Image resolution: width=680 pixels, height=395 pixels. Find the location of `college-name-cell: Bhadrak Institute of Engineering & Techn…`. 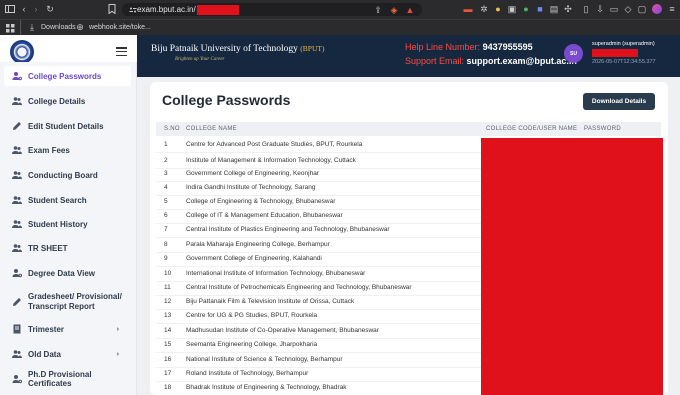

college-name-cell: Bhadrak Institute of Engineering & Techn… is located at coordinates (266, 387).